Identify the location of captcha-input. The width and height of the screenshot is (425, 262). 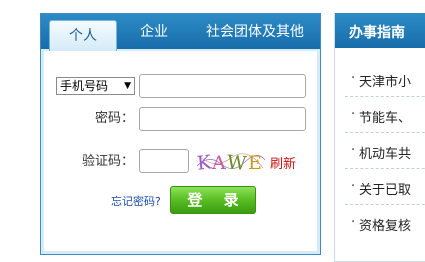
(164, 161).